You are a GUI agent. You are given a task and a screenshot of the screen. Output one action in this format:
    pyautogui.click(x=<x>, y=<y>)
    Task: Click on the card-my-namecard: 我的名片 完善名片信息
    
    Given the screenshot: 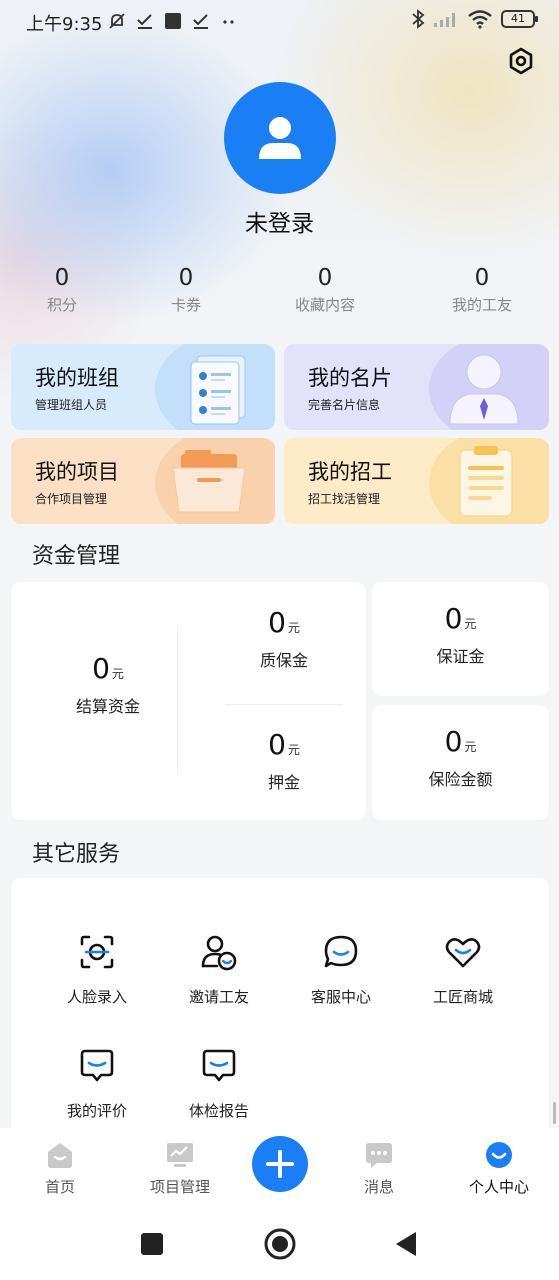 What is the action you would take?
    pyautogui.click(x=416, y=387)
    